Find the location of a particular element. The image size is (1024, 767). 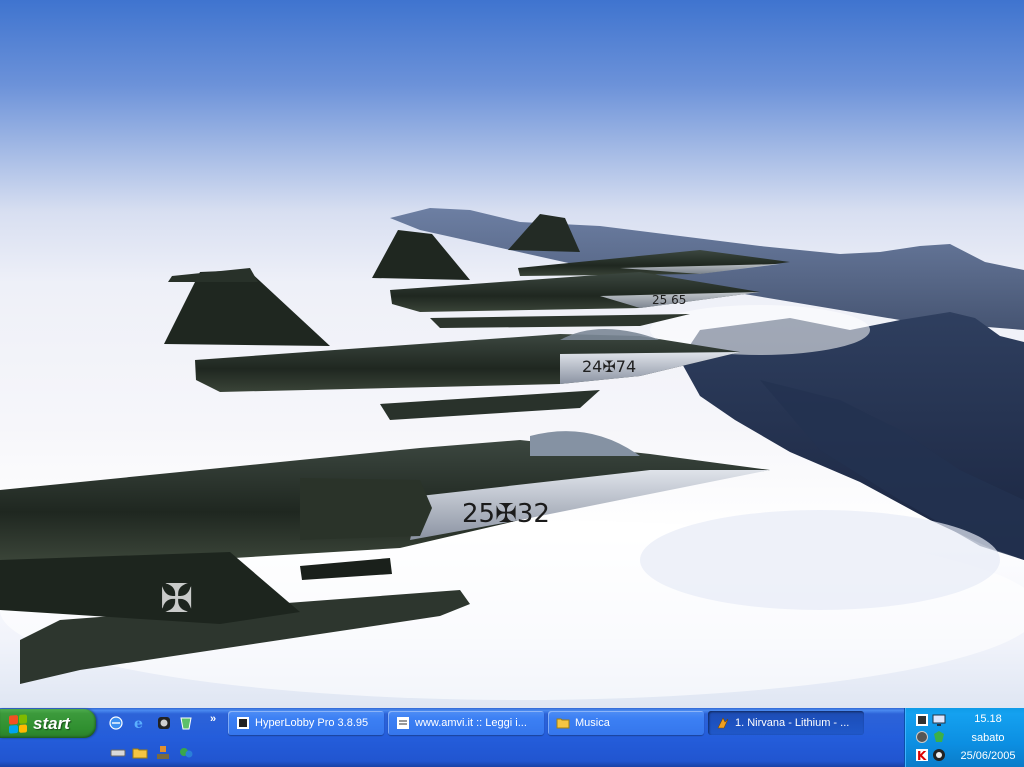

volume-tray-icon is located at coordinates (922, 737).